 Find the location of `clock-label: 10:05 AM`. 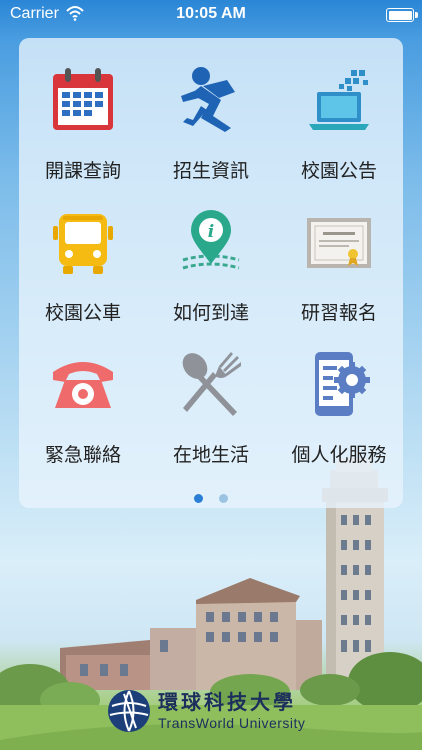

clock-label: 10:05 AM is located at coordinates (211, 13).